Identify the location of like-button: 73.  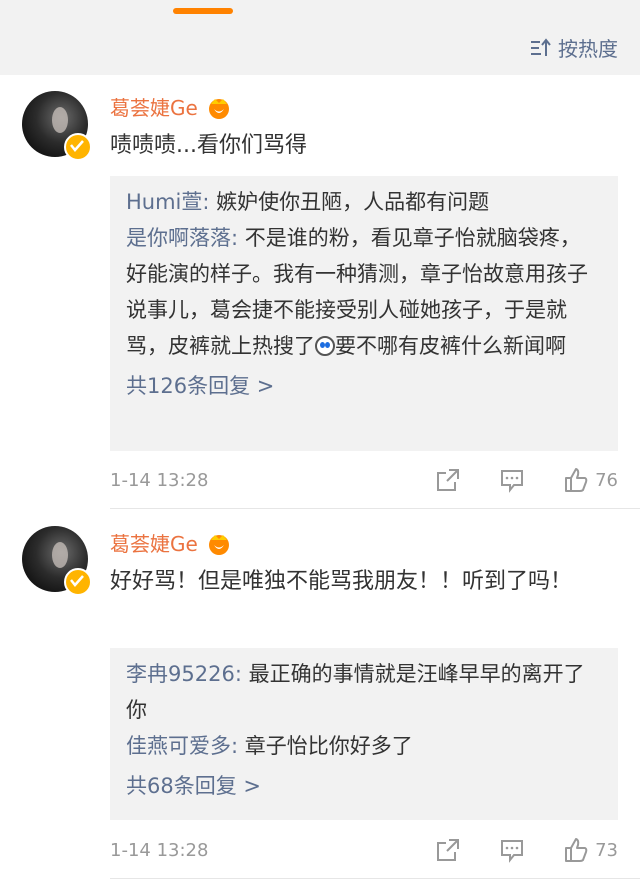
(590, 850).